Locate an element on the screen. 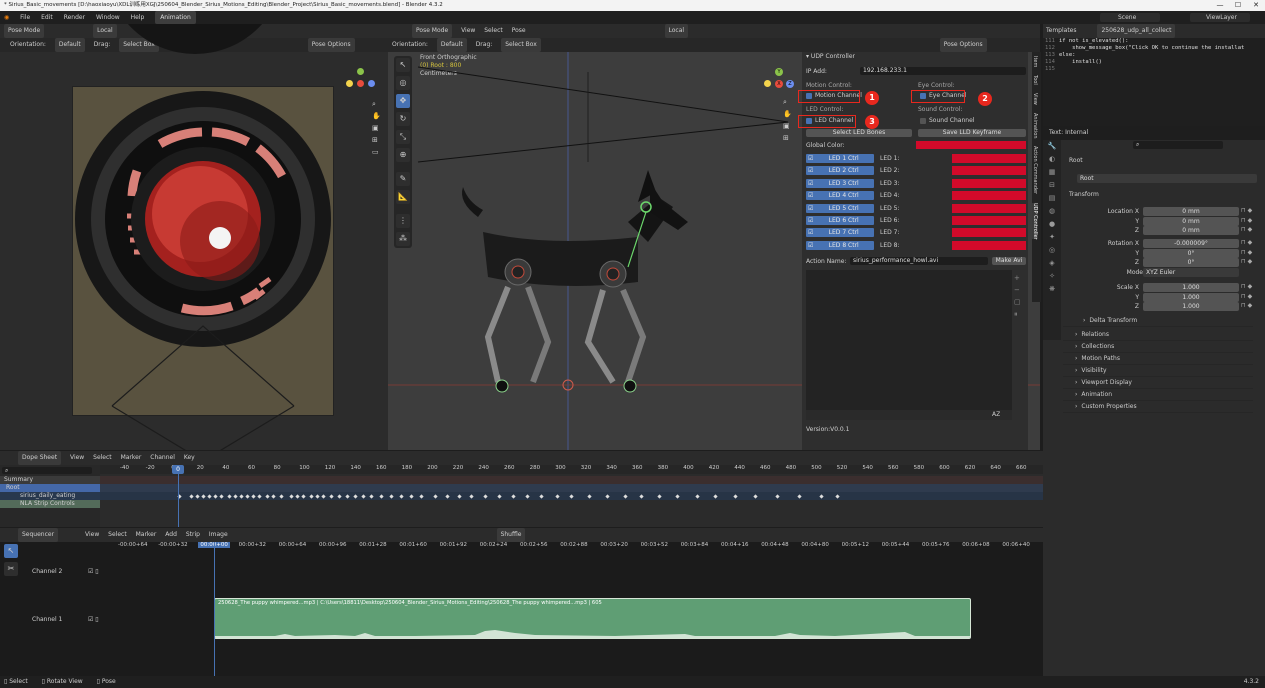 The height and width of the screenshot is (688, 1265). dopesheet-editor-type: Dope Sheet is located at coordinates (40, 458).